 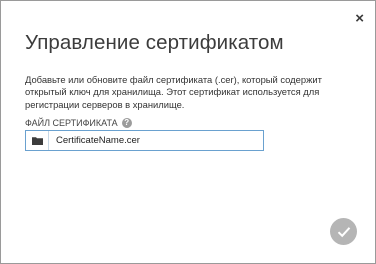 I want to click on certificate-file-input: CertificateName.cer, so click(x=144, y=140).